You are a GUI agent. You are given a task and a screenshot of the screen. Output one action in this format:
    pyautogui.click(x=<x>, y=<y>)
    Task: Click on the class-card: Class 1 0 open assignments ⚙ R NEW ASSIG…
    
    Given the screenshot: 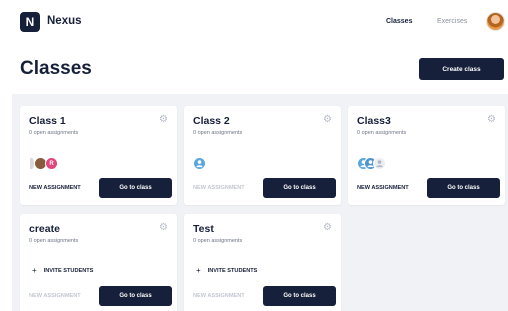 What is the action you would take?
    pyautogui.click(x=98, y=155)
    